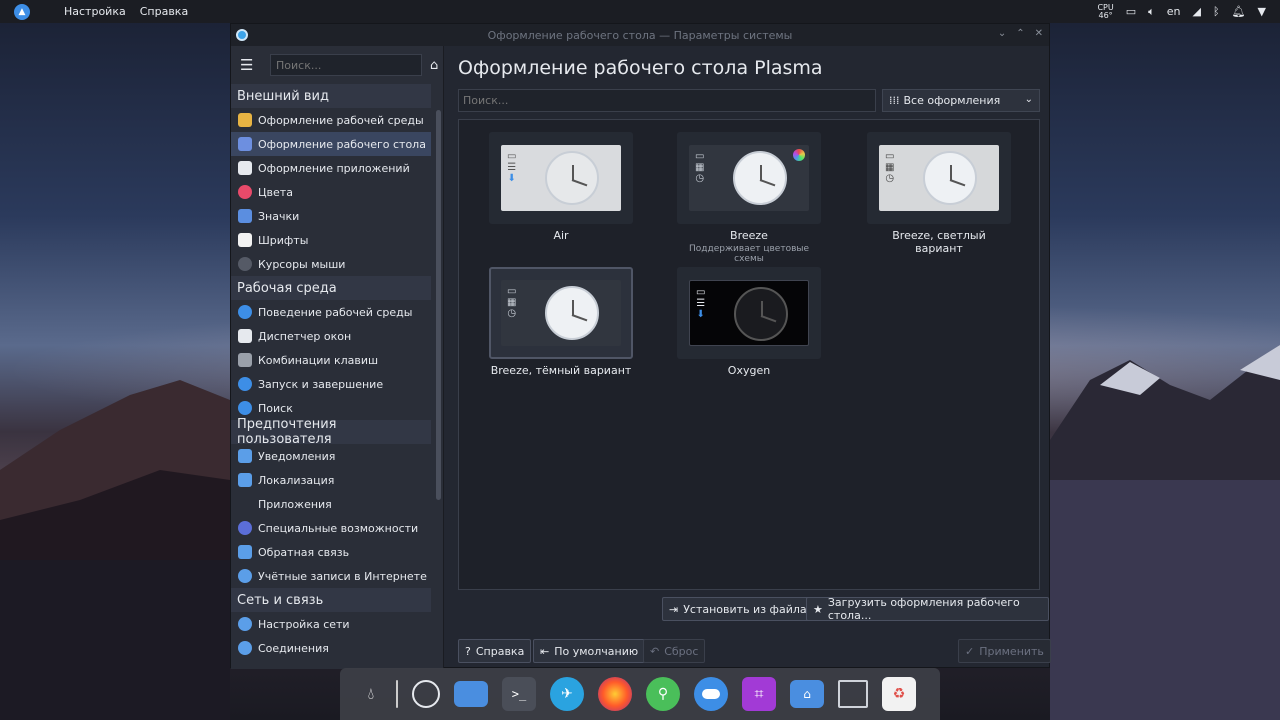  Describe the element at coordinates (331, 600) in the screenshot. I see `sidebar-section-header: Сеть и связь` at that location.